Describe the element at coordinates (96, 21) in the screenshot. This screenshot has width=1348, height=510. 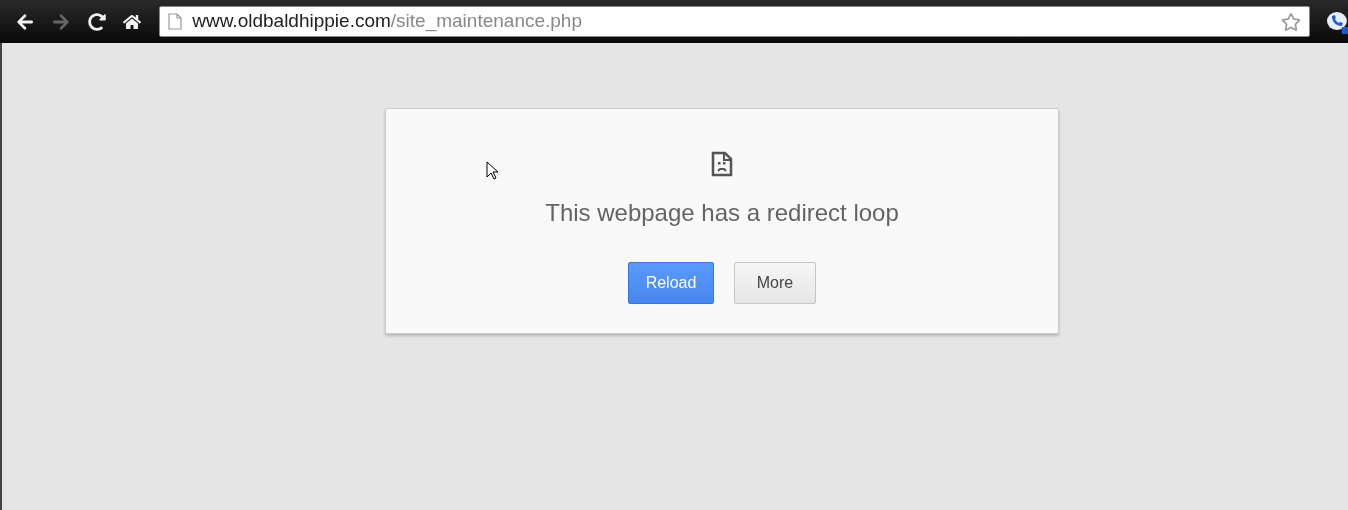
I see `reload-icon` at that location.